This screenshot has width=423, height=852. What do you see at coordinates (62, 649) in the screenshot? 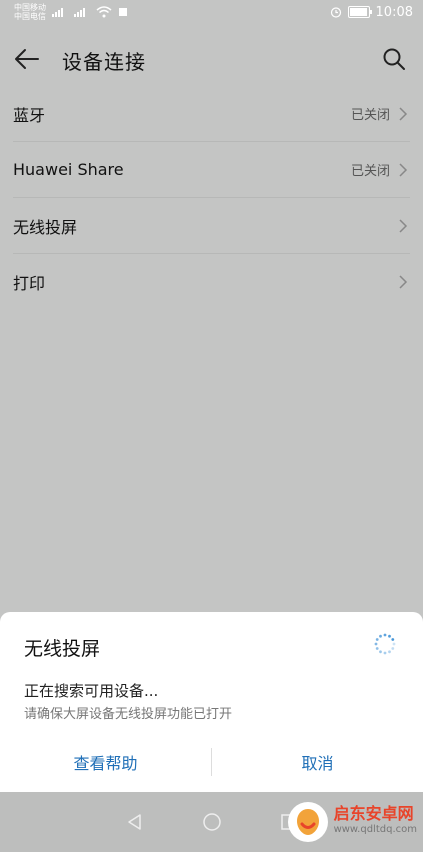
I see `dialog-title: 无线投屏` at bounding box center [62, 649].